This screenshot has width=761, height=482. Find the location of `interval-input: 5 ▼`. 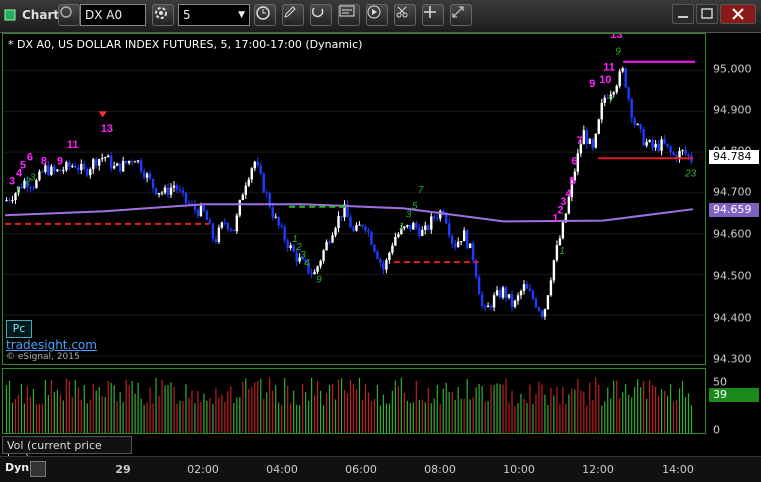

interval-input: 5 ▼ is located at coordinates (214, 15).